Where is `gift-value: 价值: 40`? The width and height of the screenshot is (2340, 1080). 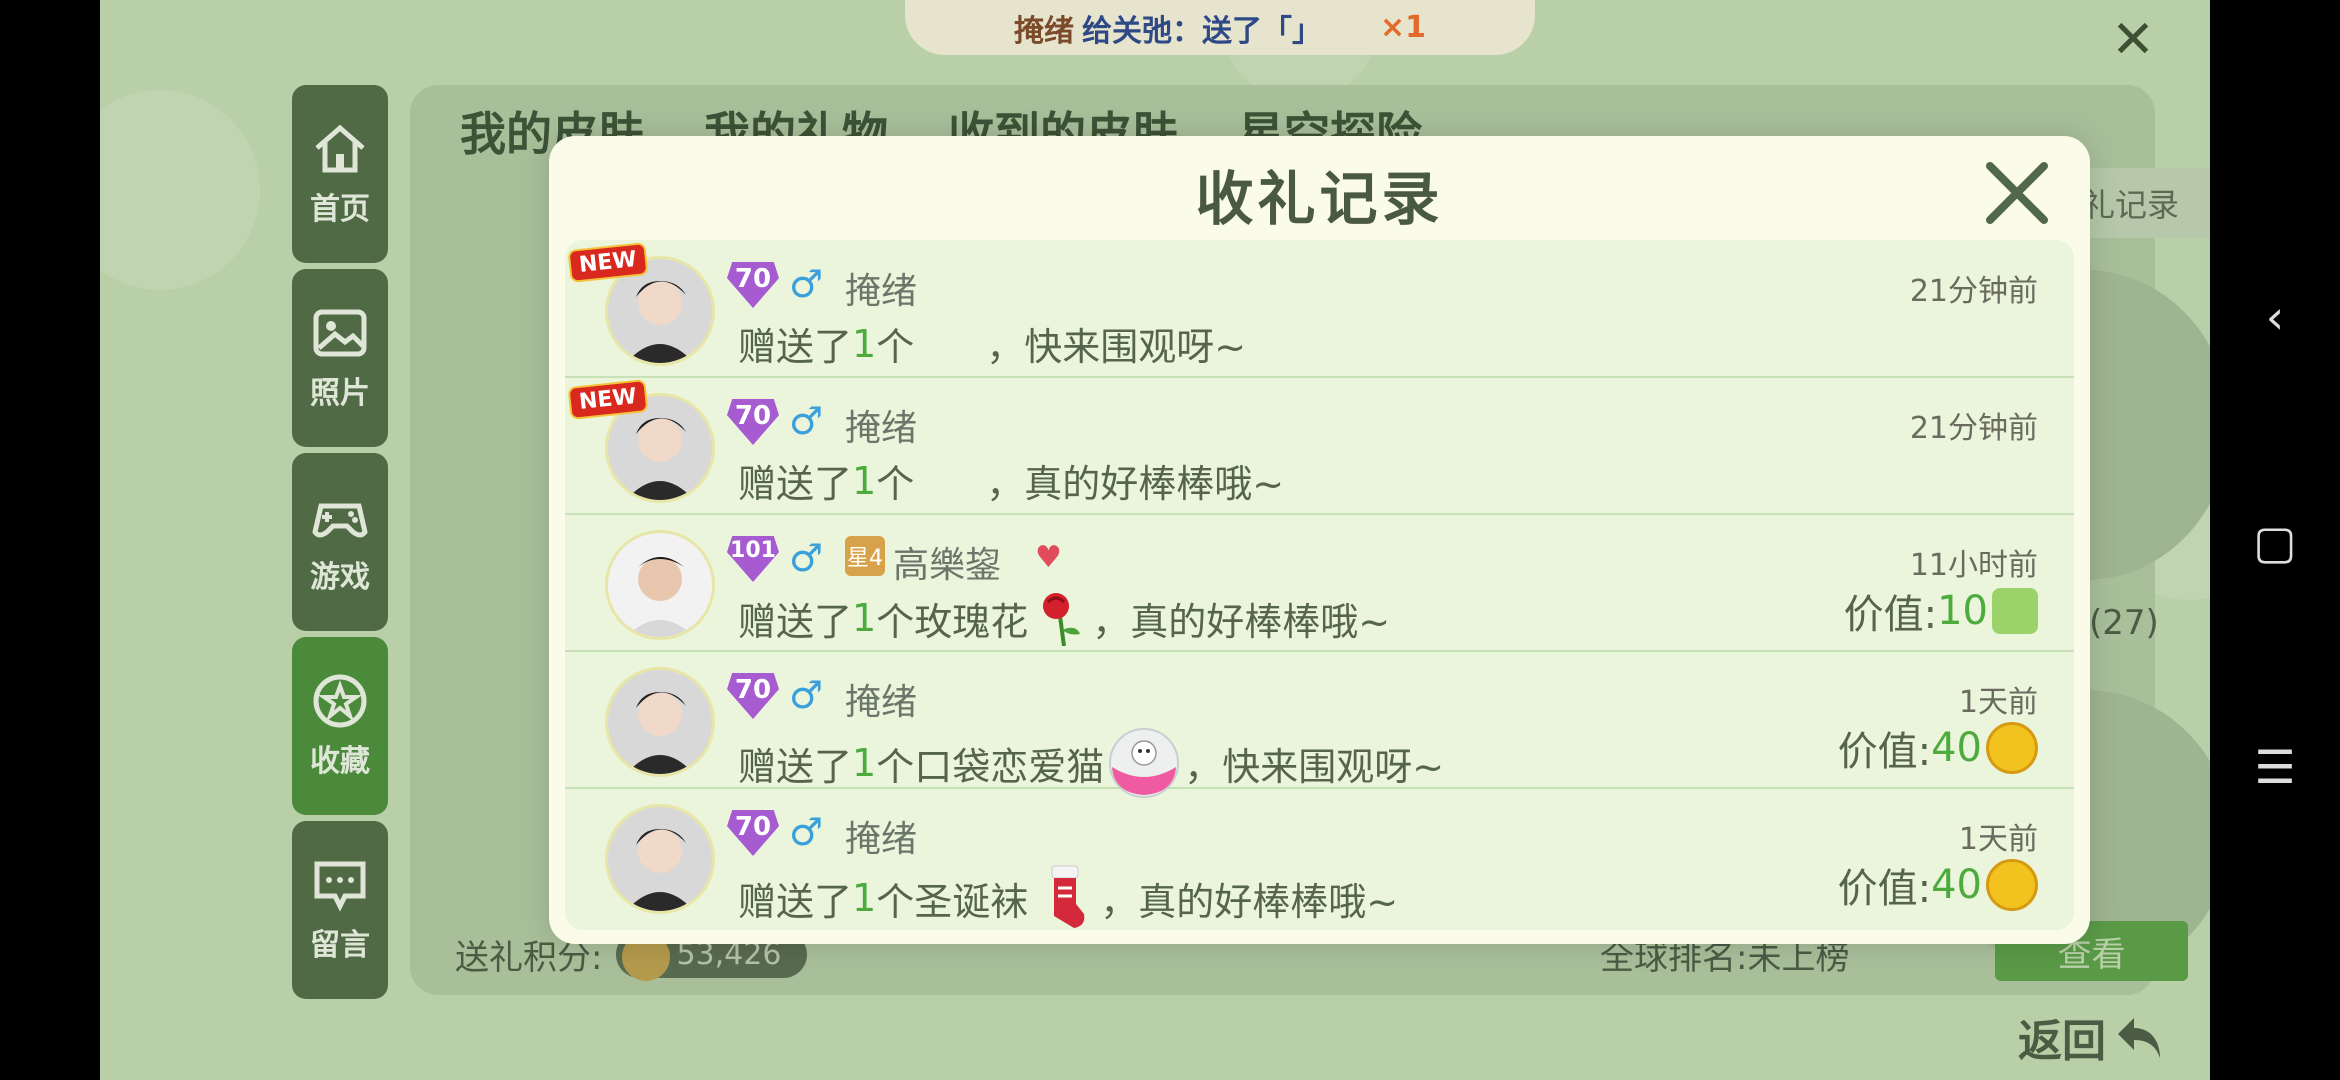
gift-value: 价值: 40 is located at coordinates (1938, 885).